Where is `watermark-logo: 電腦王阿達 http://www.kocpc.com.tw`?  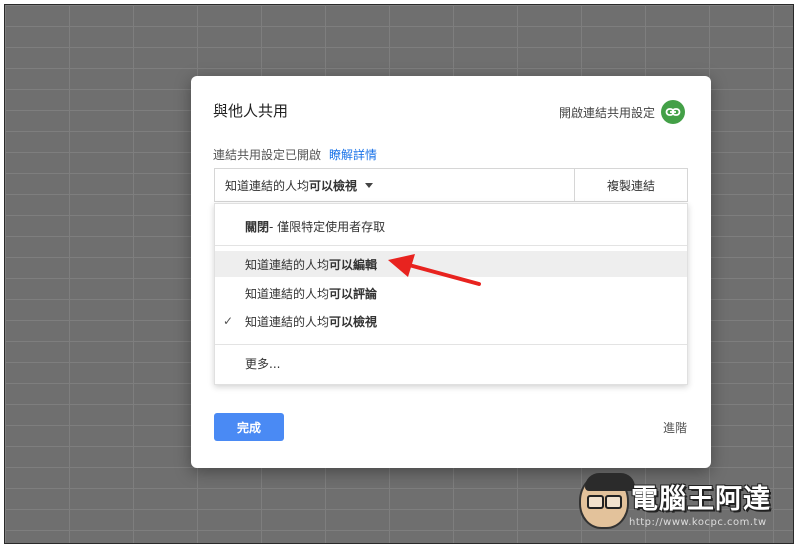
watermark-logo: 電腦王阿達 http://www.kocpc.com.tw is located at coordinates (683, 504).